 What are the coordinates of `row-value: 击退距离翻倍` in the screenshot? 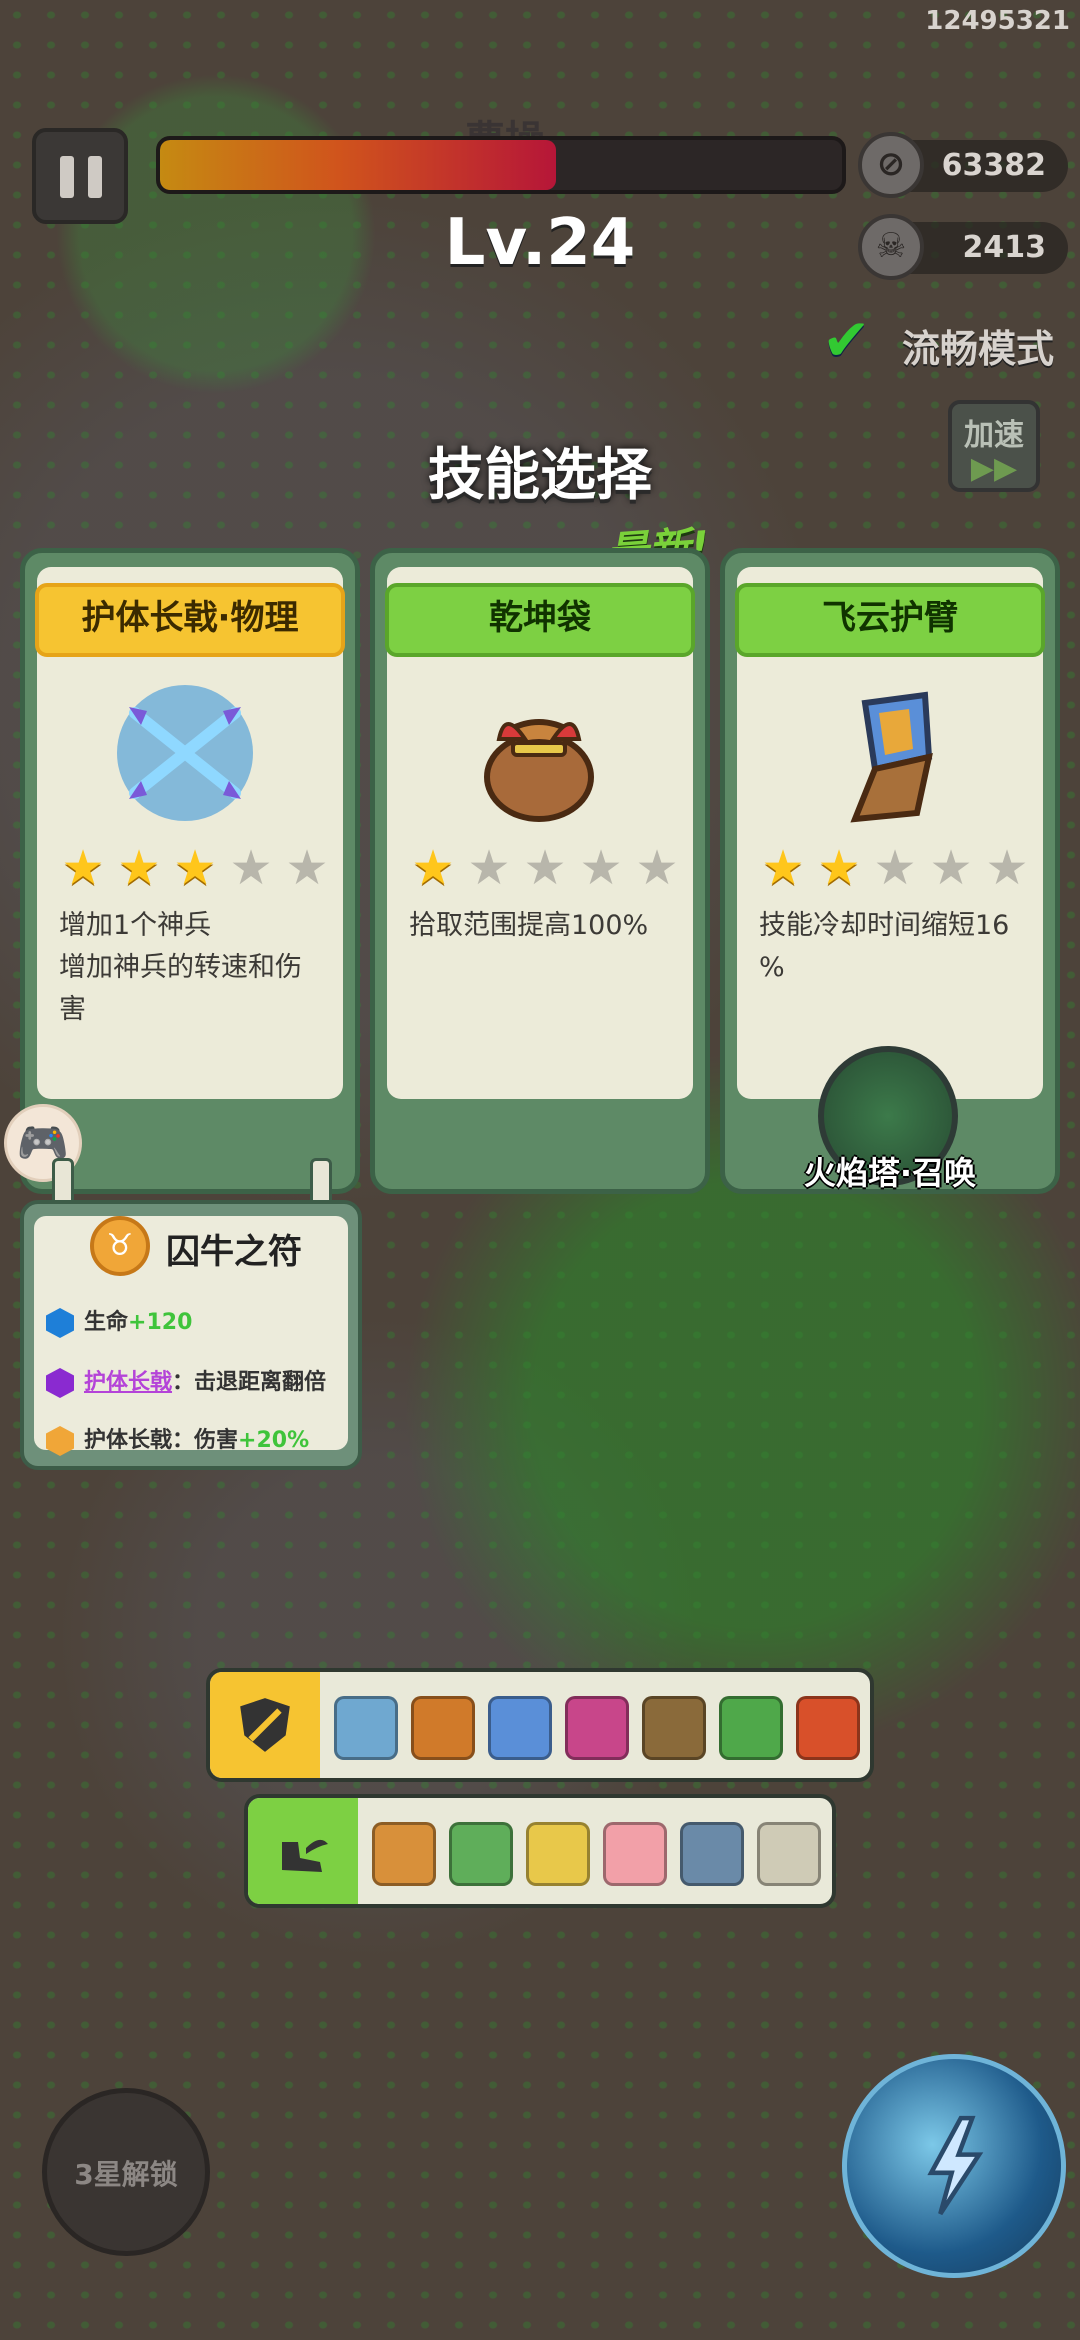 It's located at (260, 1382).